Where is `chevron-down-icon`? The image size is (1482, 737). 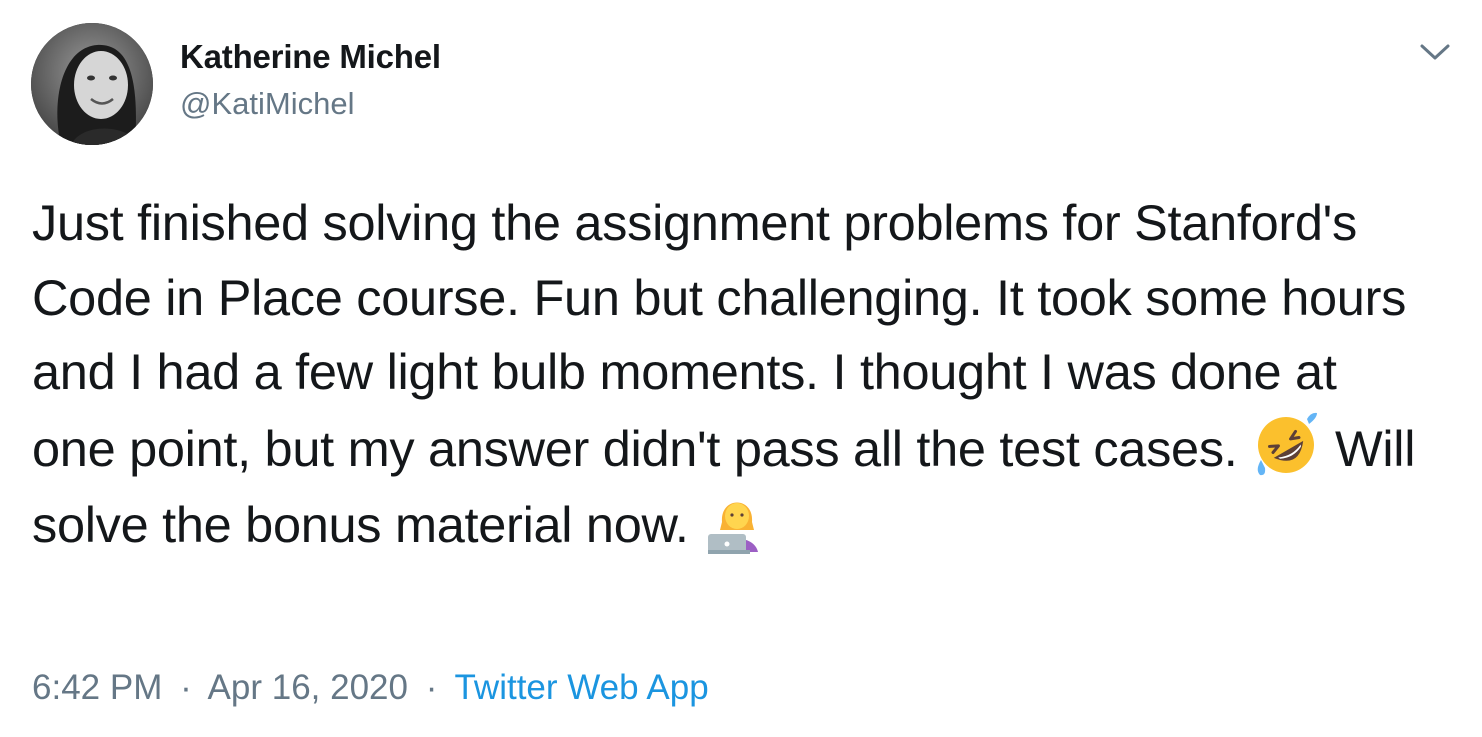 chevron-down-icon is located at coordinates (1435, 52).